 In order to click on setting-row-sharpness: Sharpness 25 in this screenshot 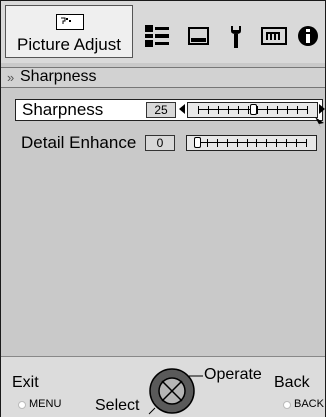, I will do `click(170, 110)`.